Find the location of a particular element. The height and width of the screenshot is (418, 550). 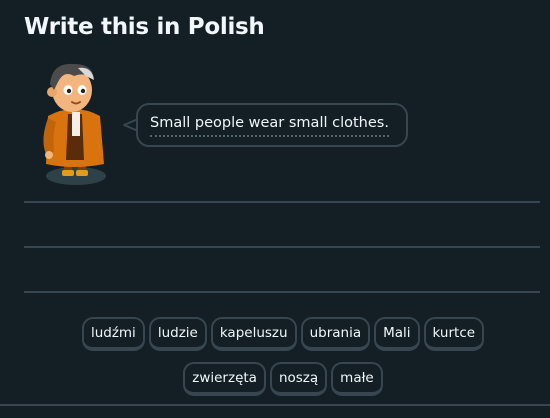

prompt-text: Small people wear small clothes. is located at coordinates (269, 125).